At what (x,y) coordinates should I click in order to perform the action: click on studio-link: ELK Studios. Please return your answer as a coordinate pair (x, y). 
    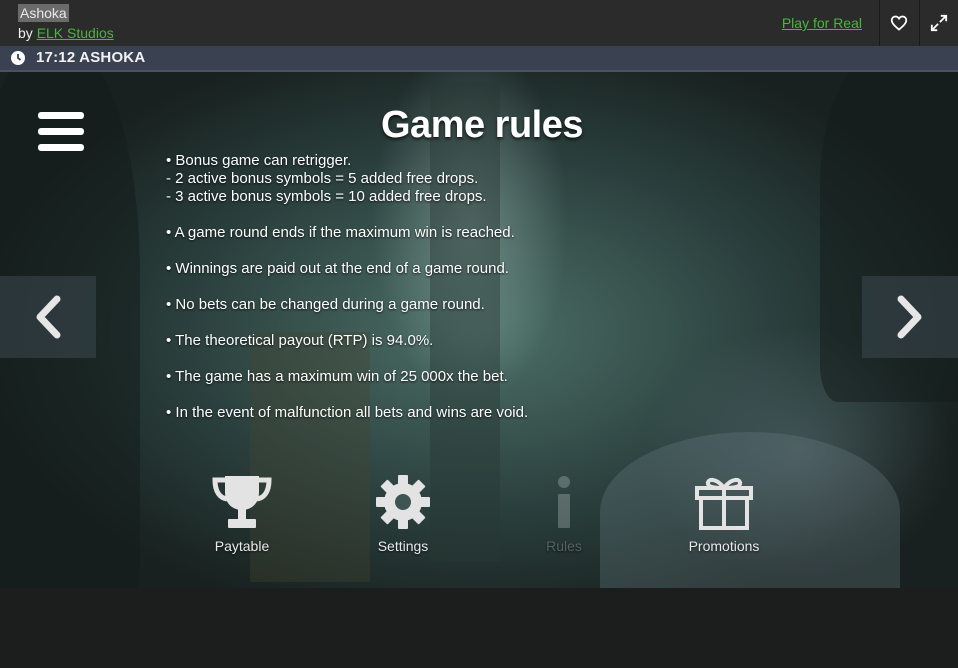
    Looking at the image, I should click on (75, 33).